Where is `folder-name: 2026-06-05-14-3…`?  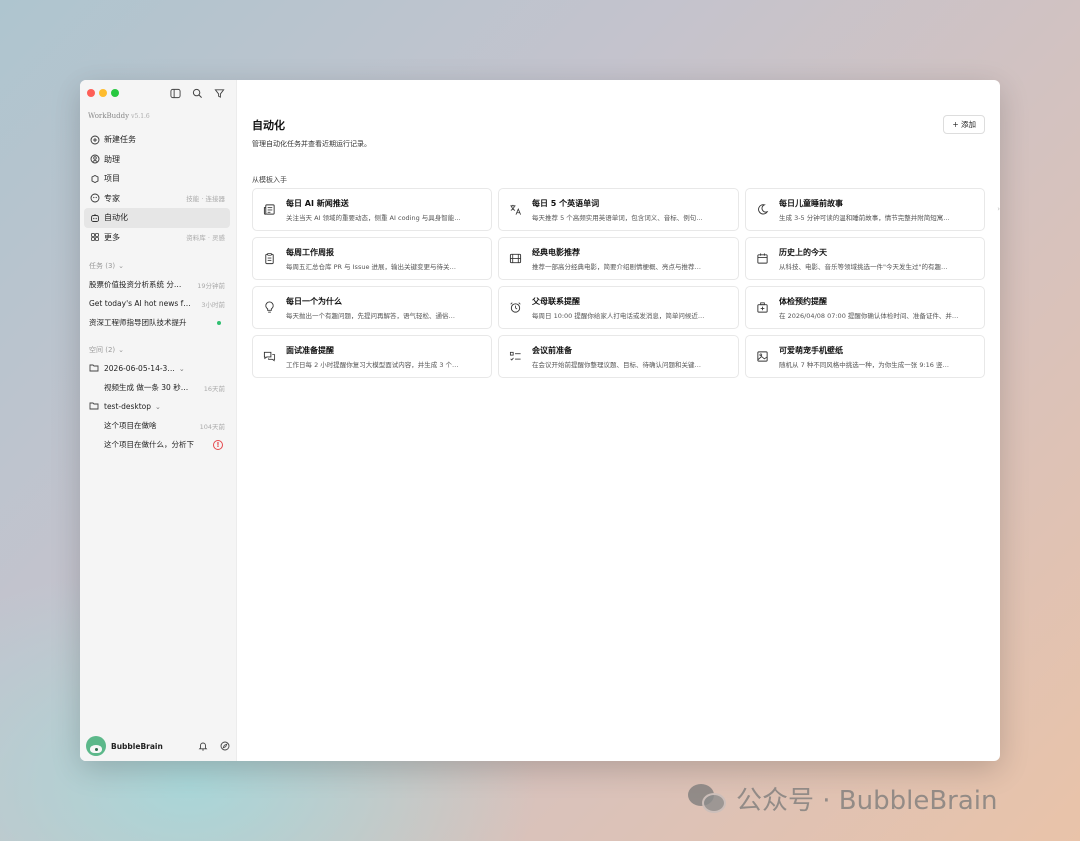
folder-name: 2026-06-05-14-3… is located at coordinates (139, 368).